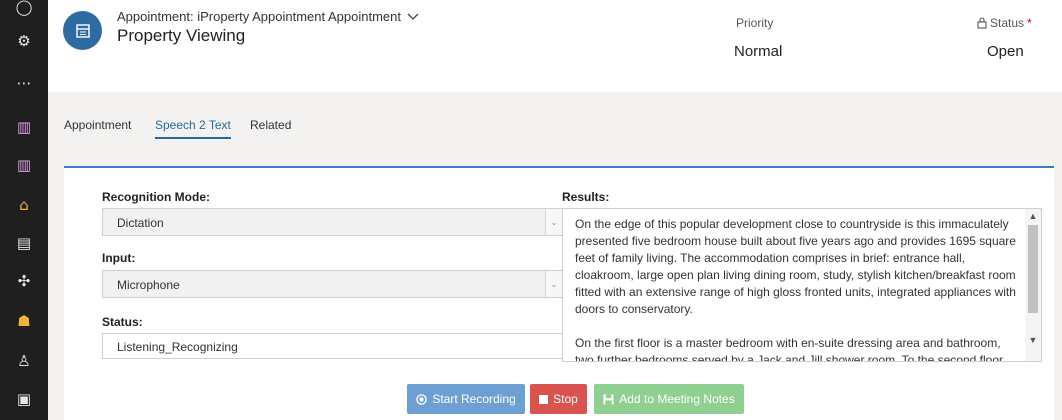  What do you see at coordinates (24, 321) in the screenshot?
I see `user-settings-icon: ☗` at bounding box center [24, 321].